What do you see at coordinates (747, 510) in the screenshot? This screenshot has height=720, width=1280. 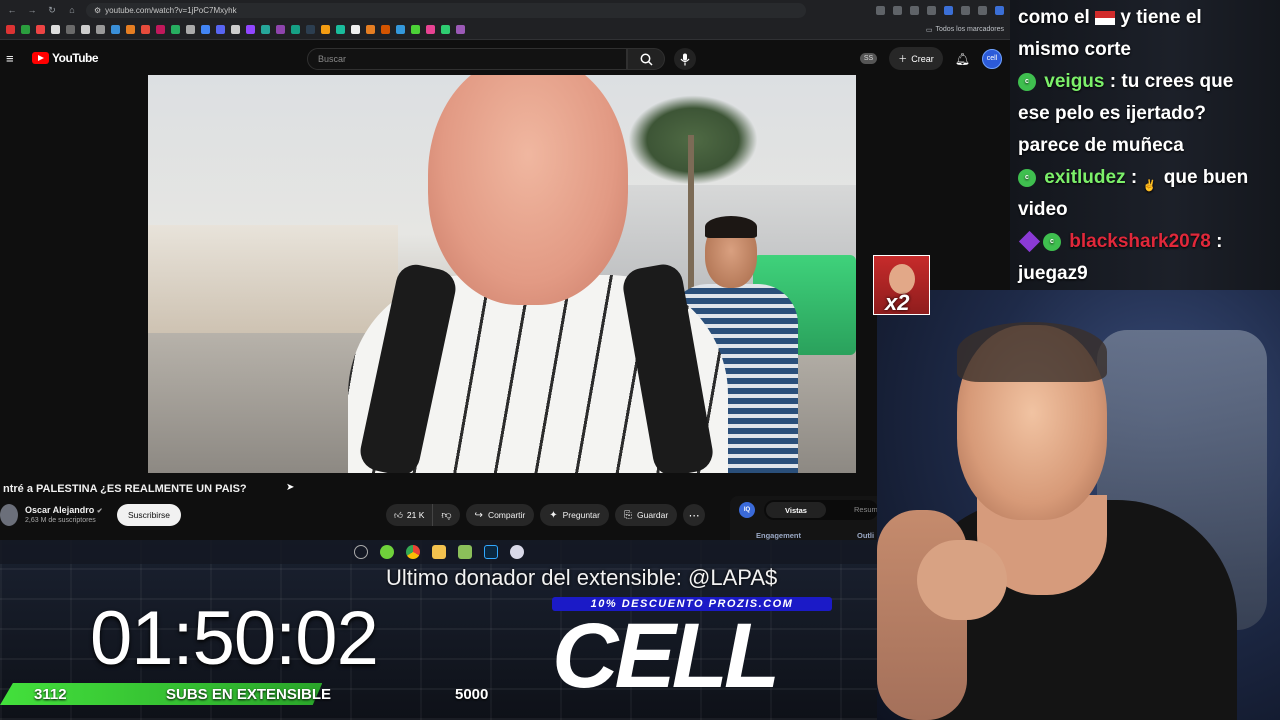 I see `iq-badge: IQ` at bounding box center [747, 510].